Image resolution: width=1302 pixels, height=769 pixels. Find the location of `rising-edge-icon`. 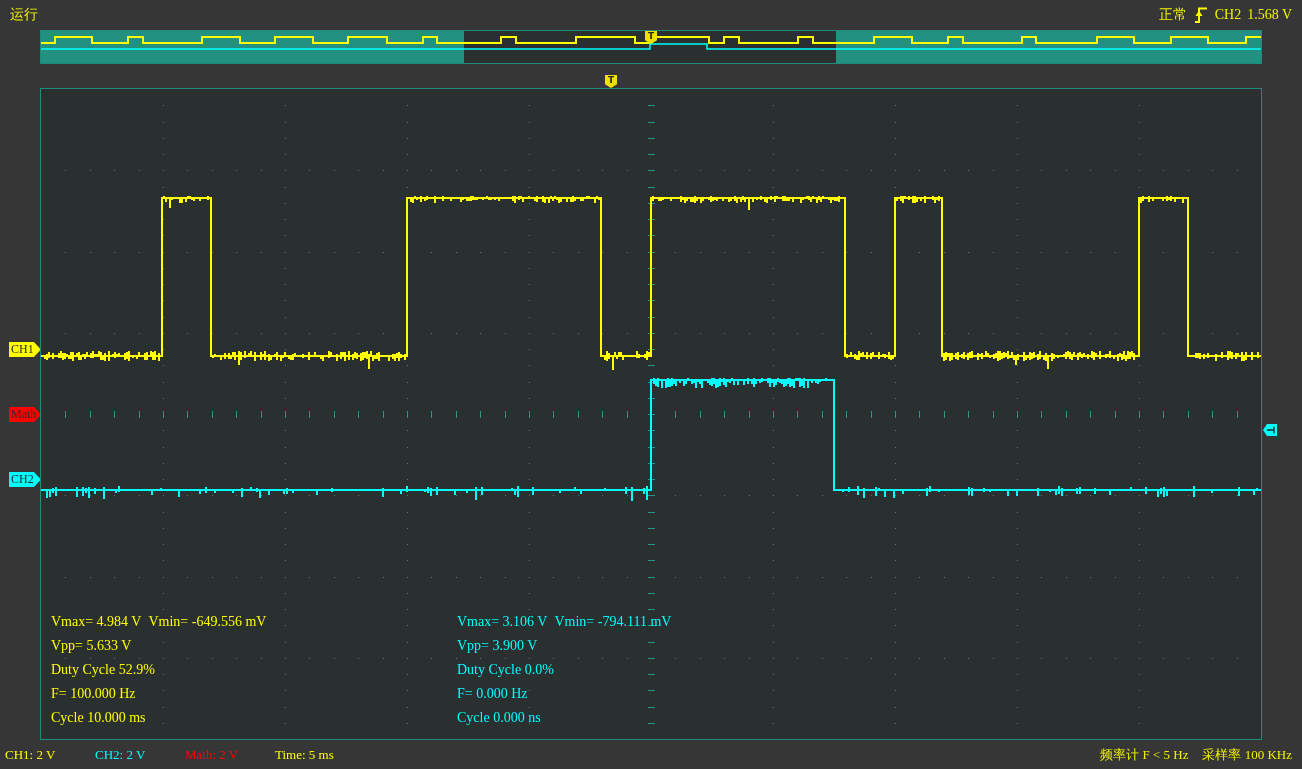

rising-edge-icon is located at coordinates (1200, 15).